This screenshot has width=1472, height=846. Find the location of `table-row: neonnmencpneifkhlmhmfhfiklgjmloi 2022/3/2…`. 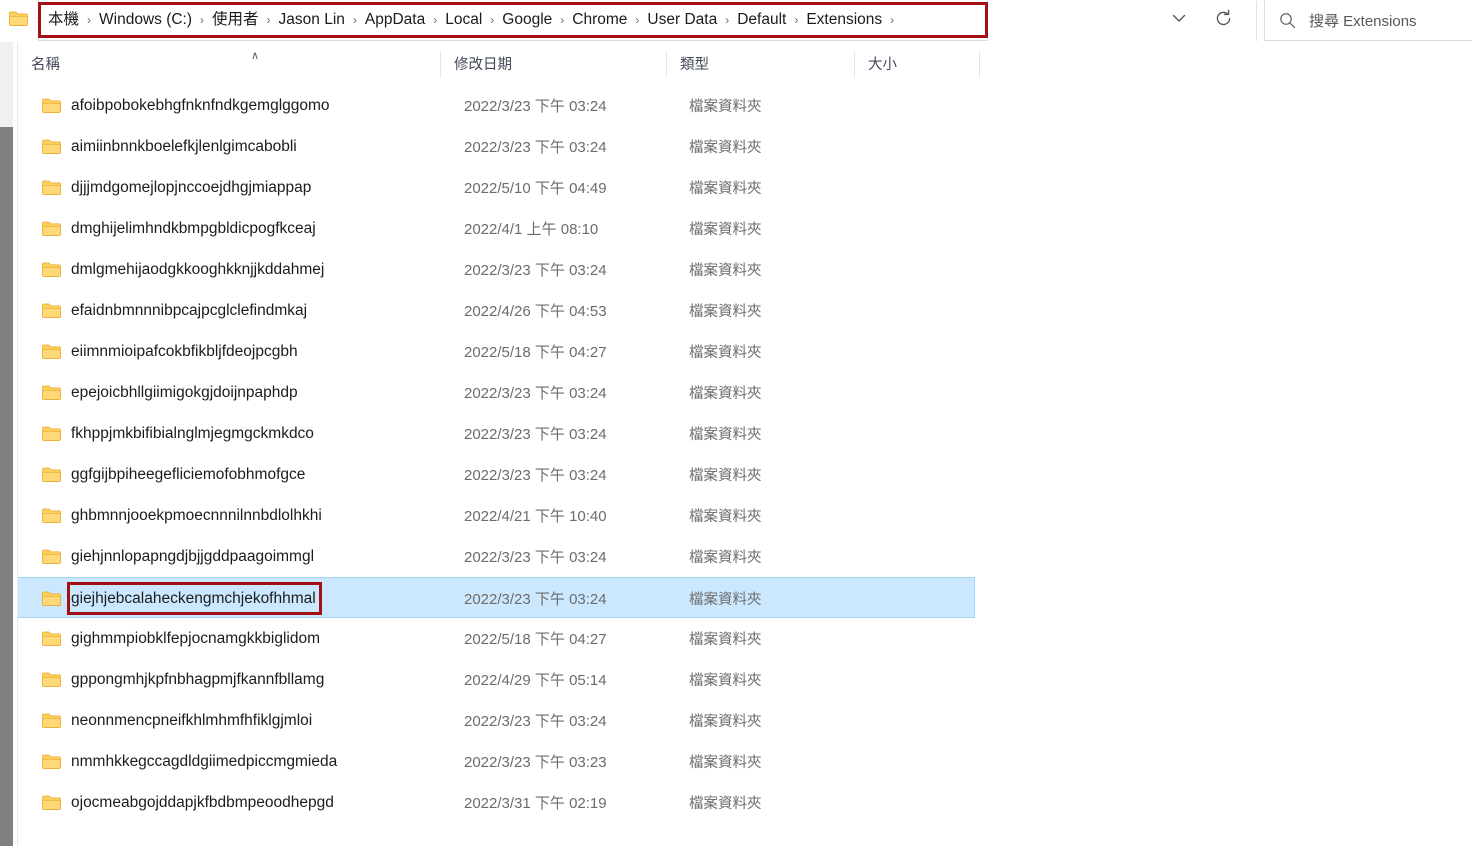

table-row: neonnmencpneifkhlmhmfhfiklgjmloi 2022/3/2… is located at coordinates (496, 720).